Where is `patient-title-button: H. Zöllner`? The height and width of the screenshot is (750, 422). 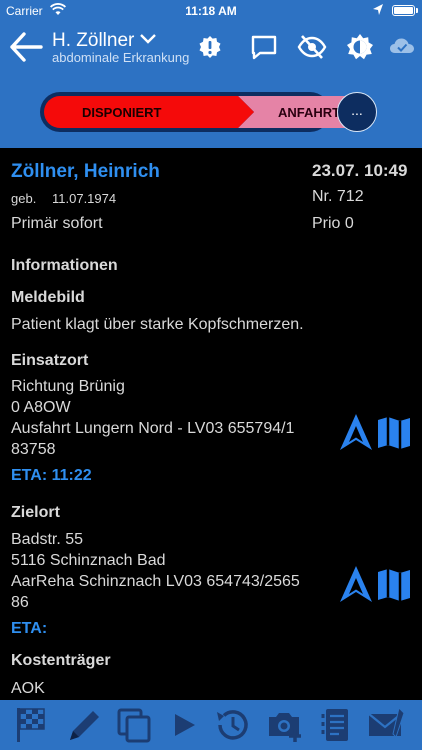 patient-title-button: H. Zöllner is located at coordinates (104, 40).